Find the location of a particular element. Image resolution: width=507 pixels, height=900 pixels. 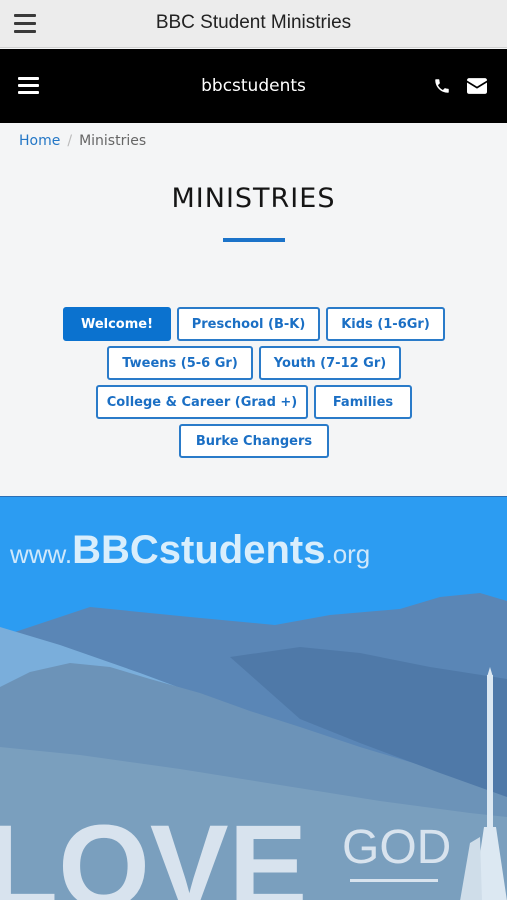

breadcrumb-current: Ministries is located at coordinates (113, 141).